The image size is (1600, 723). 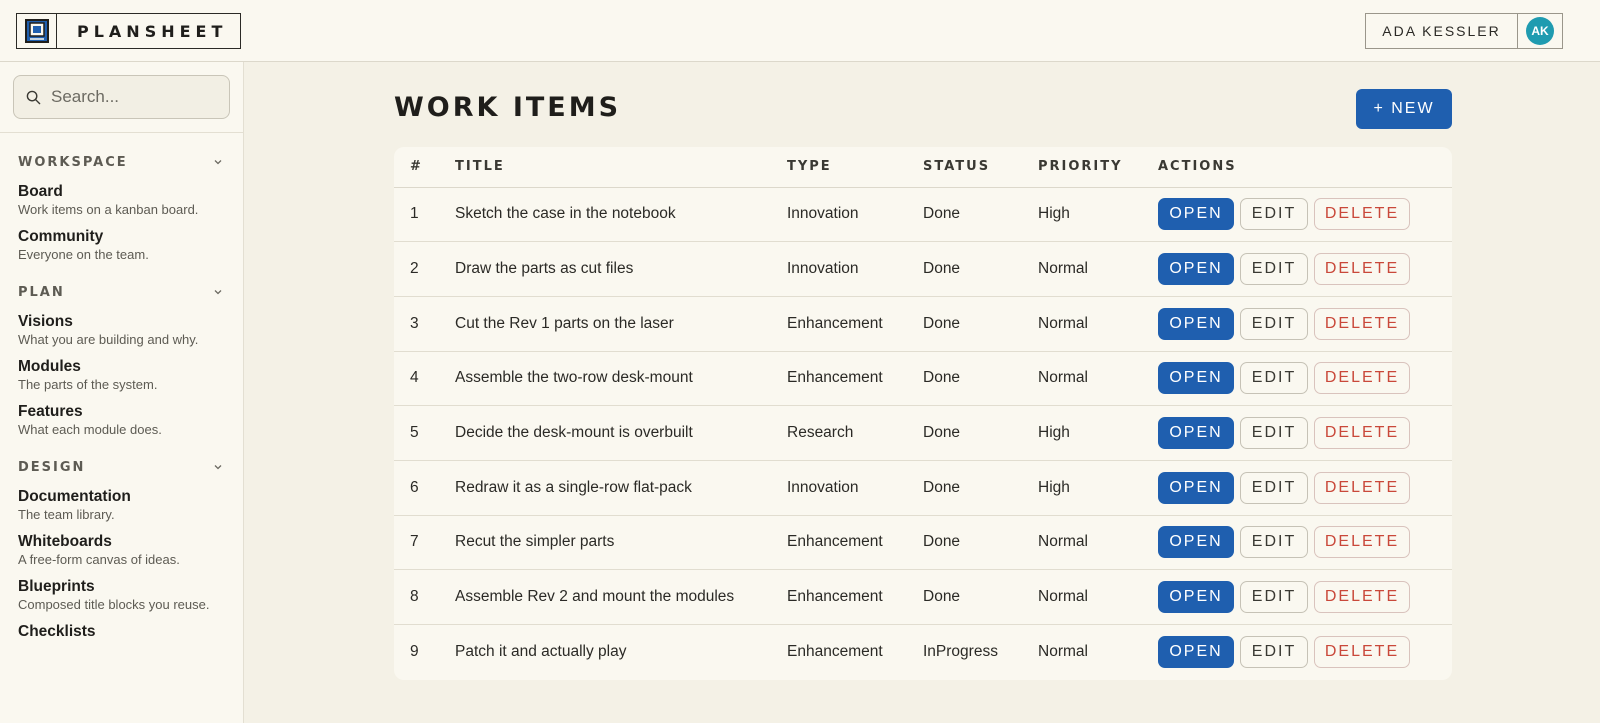 What do you see at coordinates (960, 652) in the screenshot?
I see `row-status: InProgress` at bounding box center [960, 652].